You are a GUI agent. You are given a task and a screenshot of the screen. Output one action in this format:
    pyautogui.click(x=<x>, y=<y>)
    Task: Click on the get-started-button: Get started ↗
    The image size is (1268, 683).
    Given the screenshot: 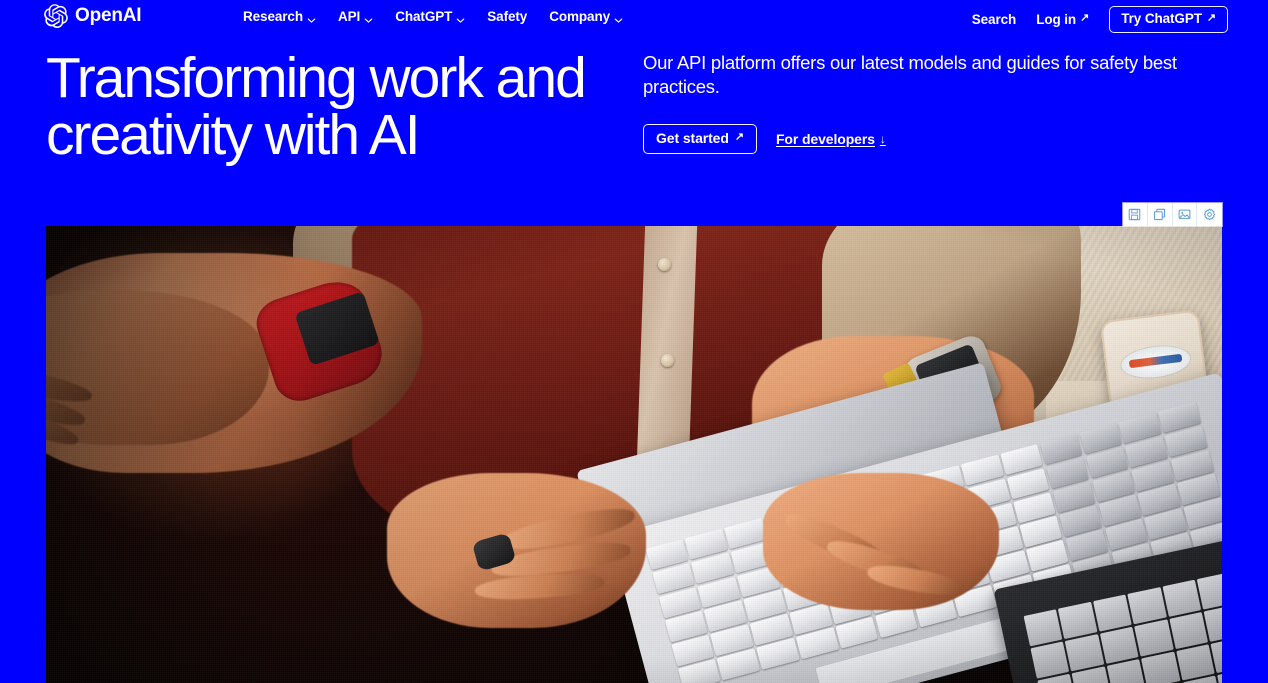 What is the action you would take?
    pyautogui.click(x=700, y=138)
    